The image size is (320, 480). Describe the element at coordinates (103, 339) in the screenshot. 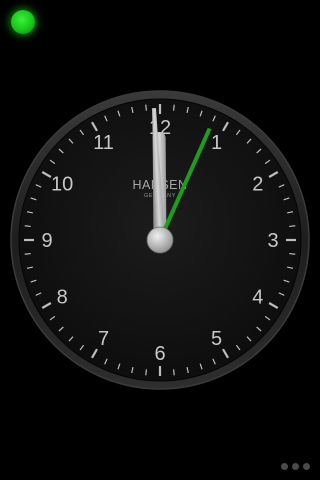

I see `hour-numeral: 7` at that location.